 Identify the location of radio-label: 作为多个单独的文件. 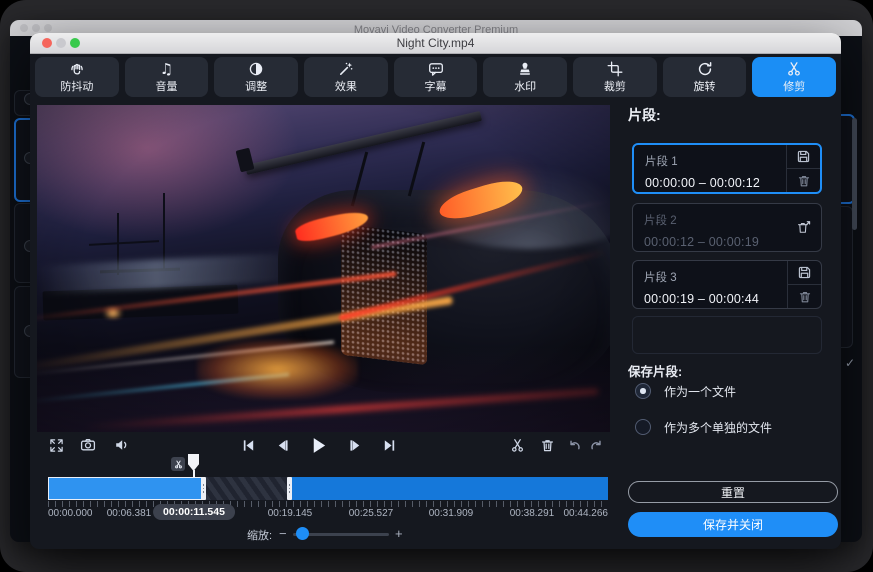
(718, 427).